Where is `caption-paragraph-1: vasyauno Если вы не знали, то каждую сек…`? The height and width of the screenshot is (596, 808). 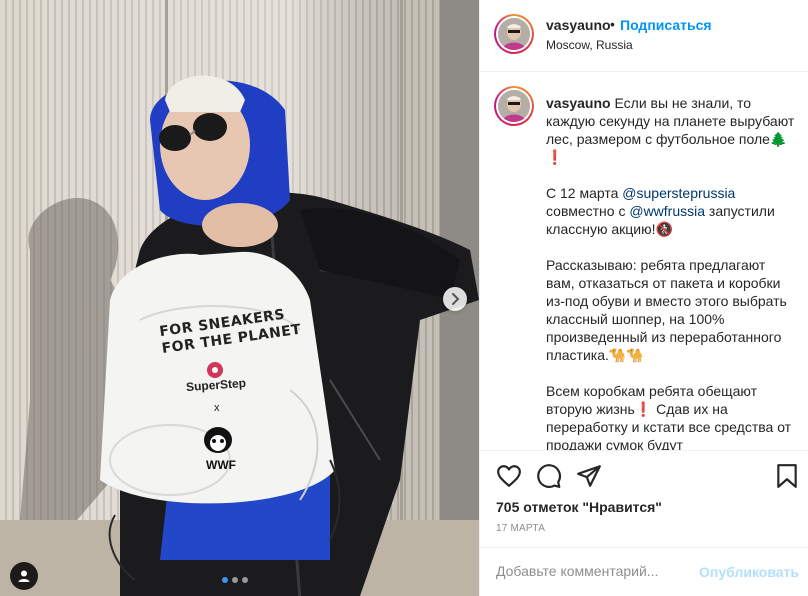 caption-paragraph-1: vasyauno Если вы не знали, то каждую сек… is located at coordinates (671, 130).